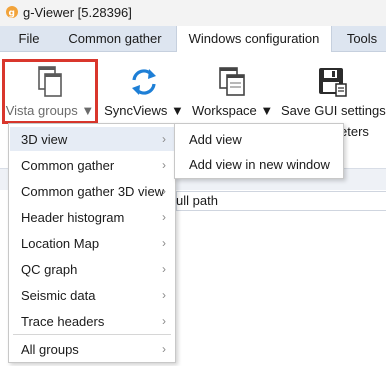 The height and width of the screenshot is (366, 386). I want to click on svg-text: g, so click(12, 14).